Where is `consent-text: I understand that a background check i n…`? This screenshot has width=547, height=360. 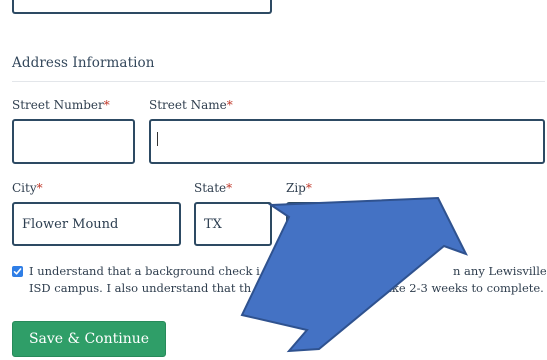 consent-text: I understand that a background check i n… is located at coordinates (288, 280).